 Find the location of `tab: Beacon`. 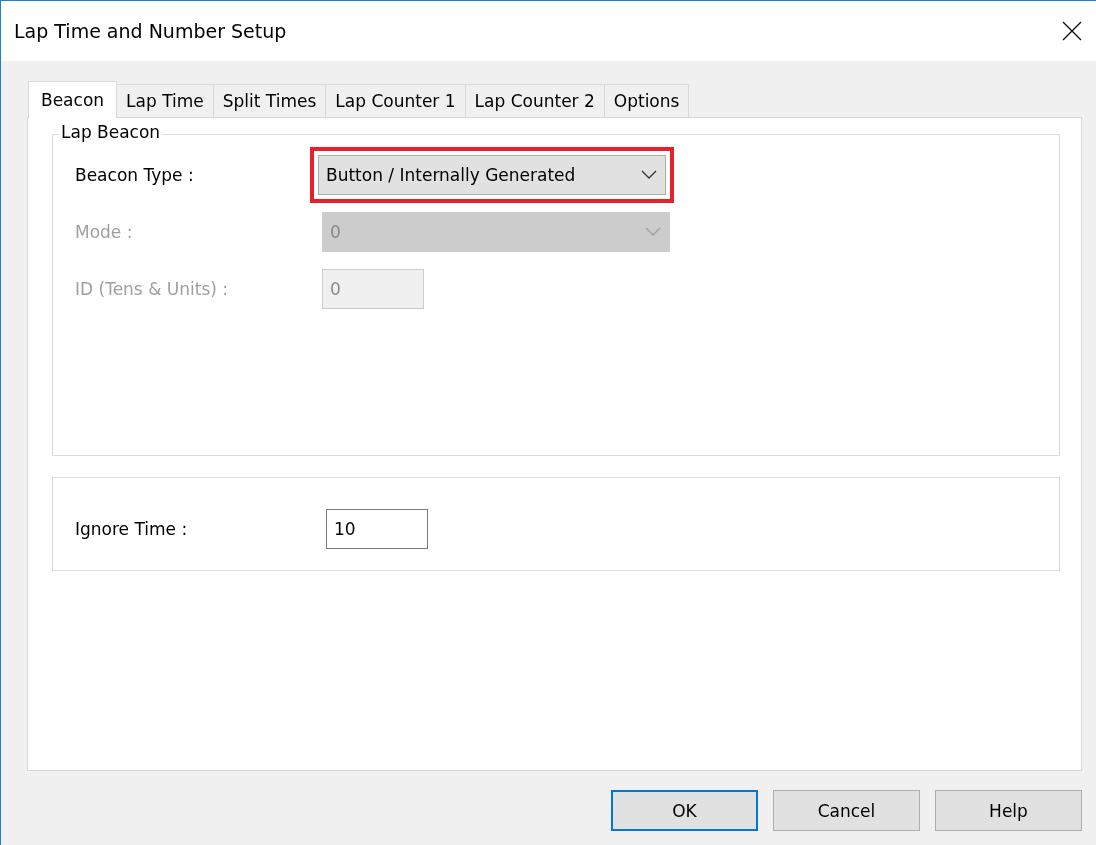

tab: Beacon is located at coordinates (73, 99).